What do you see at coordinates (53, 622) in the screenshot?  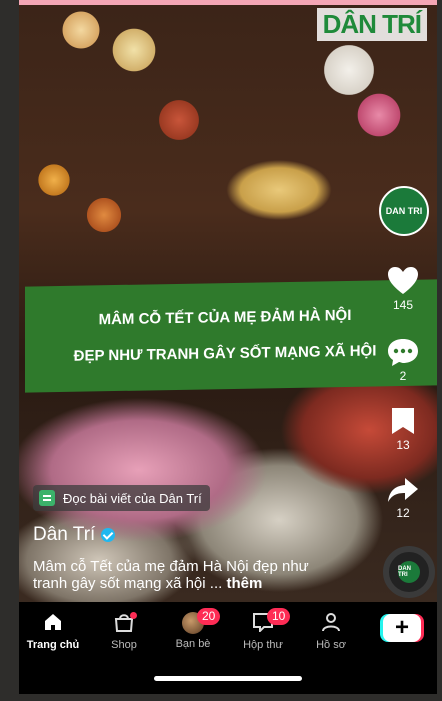 I see `home-icon` at bounding box center [53, 622].